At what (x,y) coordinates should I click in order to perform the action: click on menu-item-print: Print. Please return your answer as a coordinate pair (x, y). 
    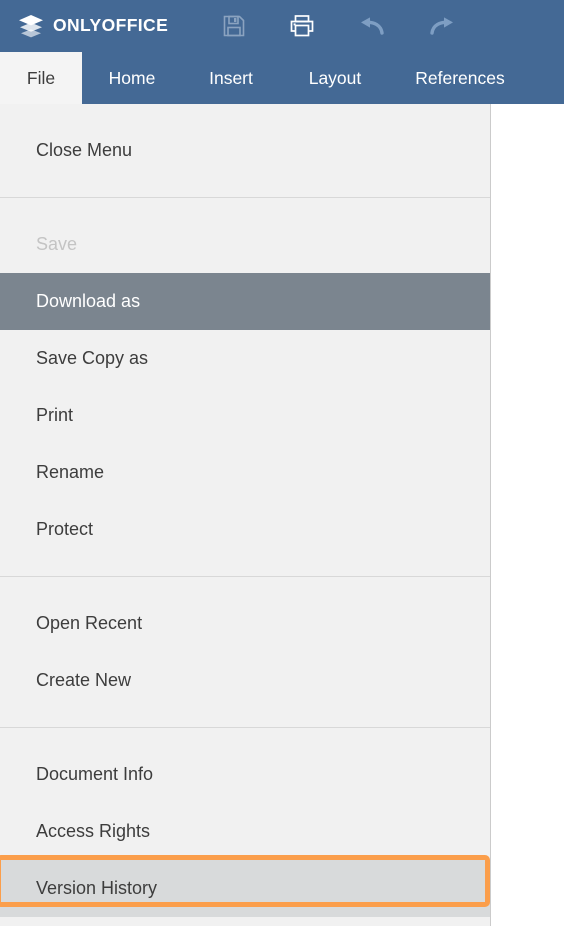
    Looking at the image, I should click on (245, 415).